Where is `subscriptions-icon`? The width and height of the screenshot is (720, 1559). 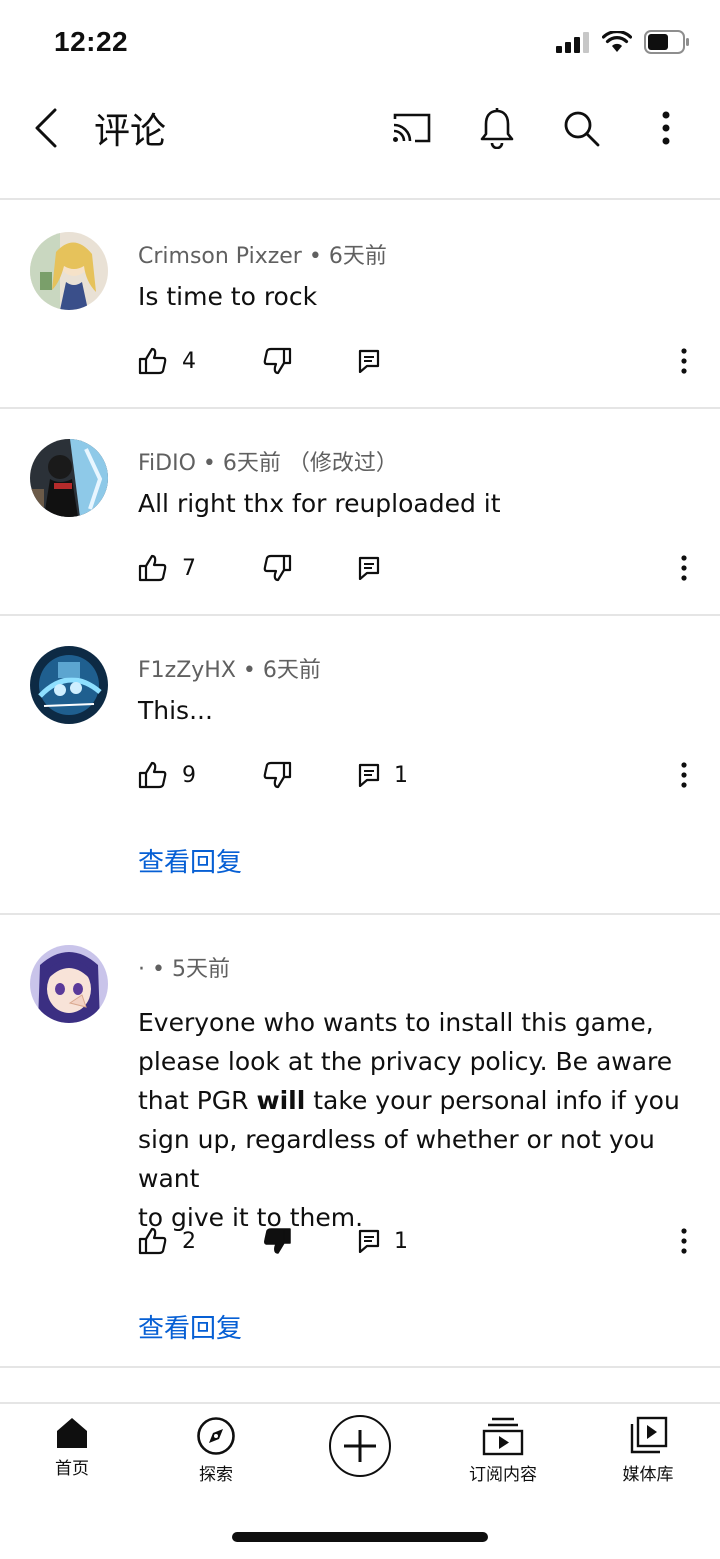 subscriptions-icon is located at coordinates (503, 1436).